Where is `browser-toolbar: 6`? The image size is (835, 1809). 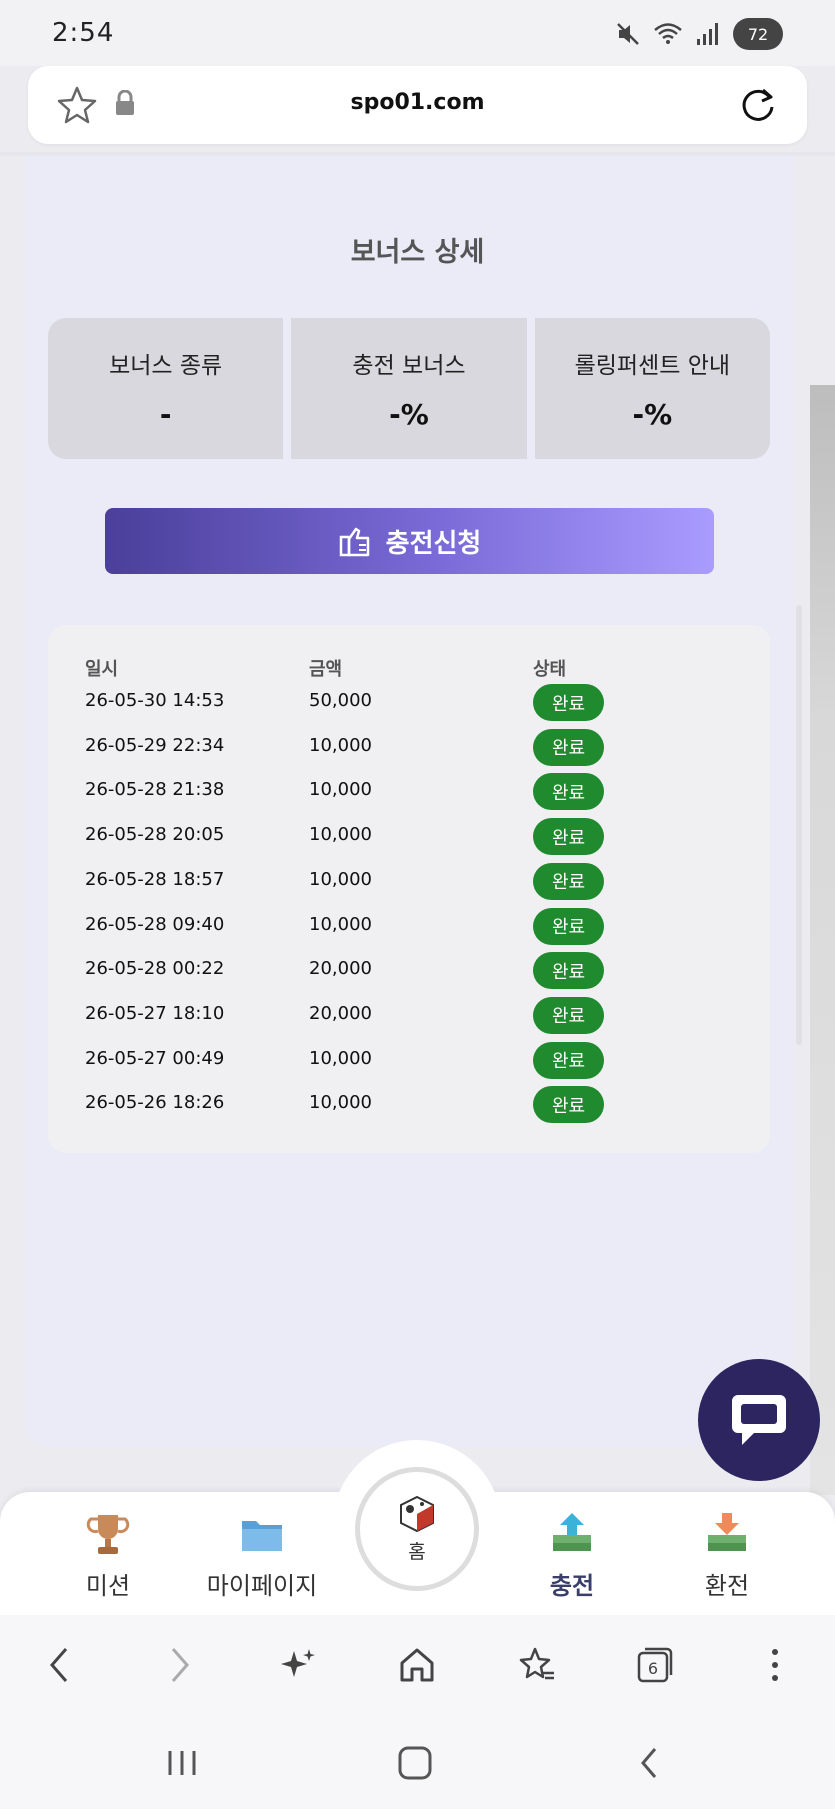 browser-toolbar: 6 is located at coordinates (417, 1664).